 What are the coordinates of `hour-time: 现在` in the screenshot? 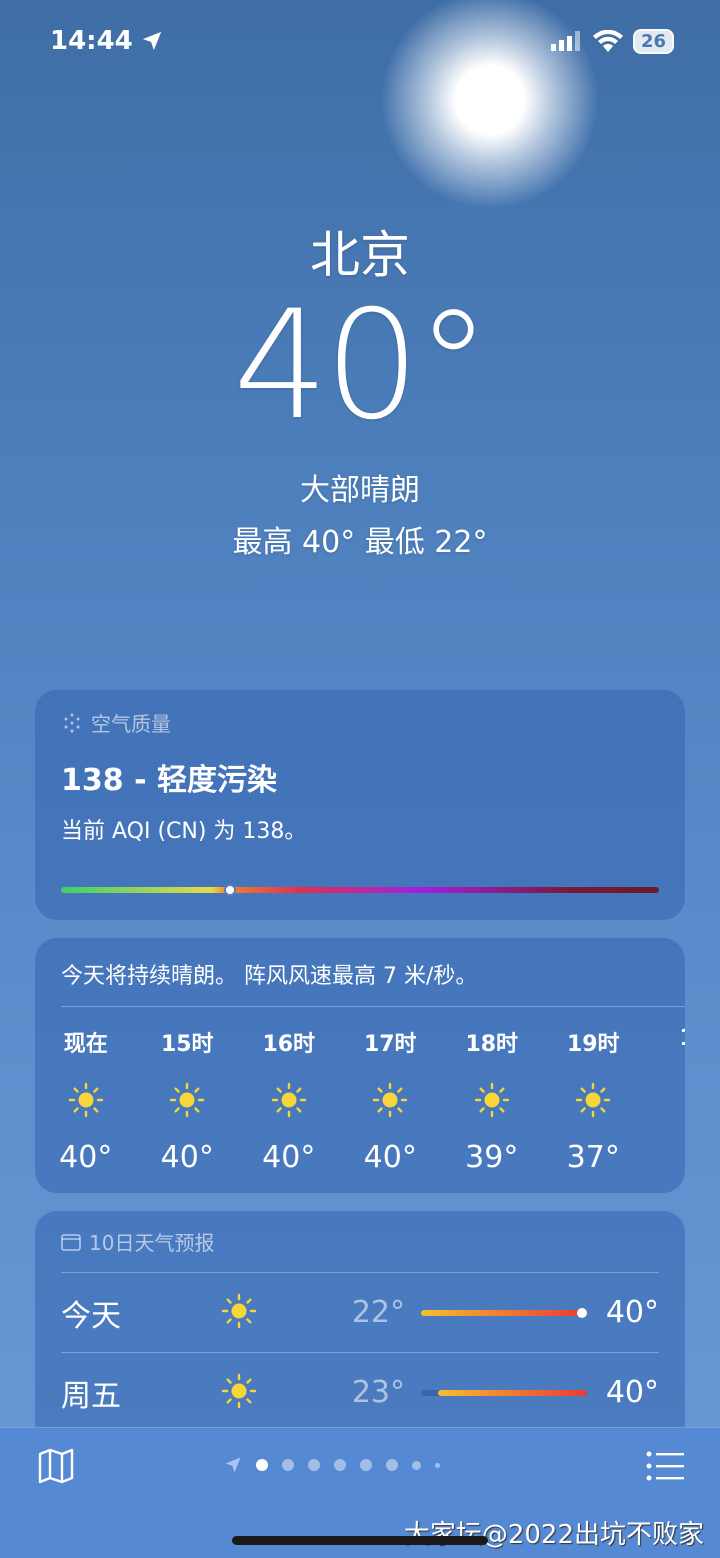 It's located at (85, 1044).